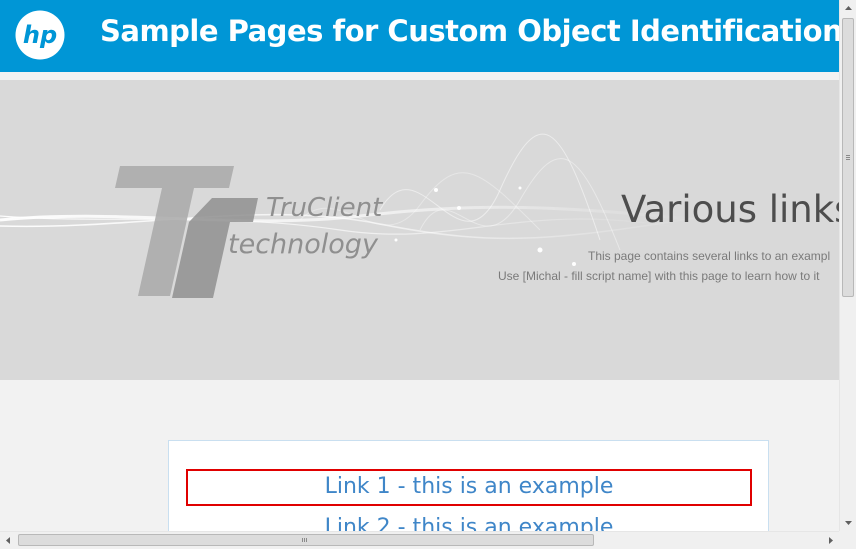  Describe the element at coordinates (8, 540) in the screenshot. I see `scroll-left-arrow-icon` at that location.